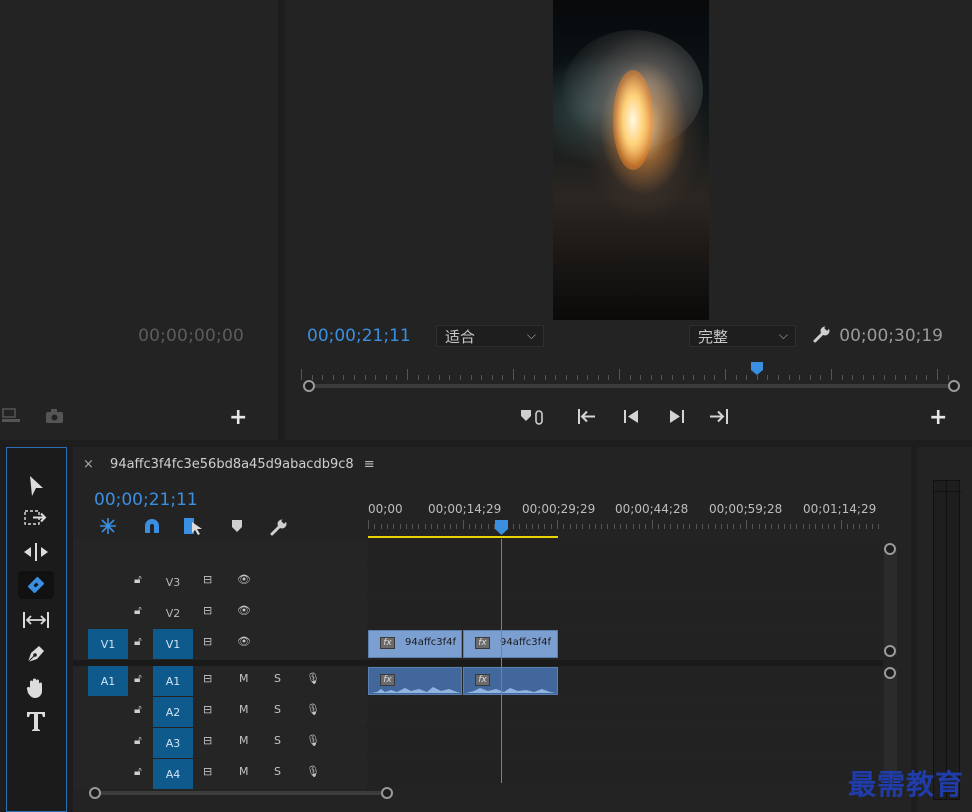 The width and height of the screenshot is (972, 812). I want to click on track-label-v3: V3, so click(173, 582).